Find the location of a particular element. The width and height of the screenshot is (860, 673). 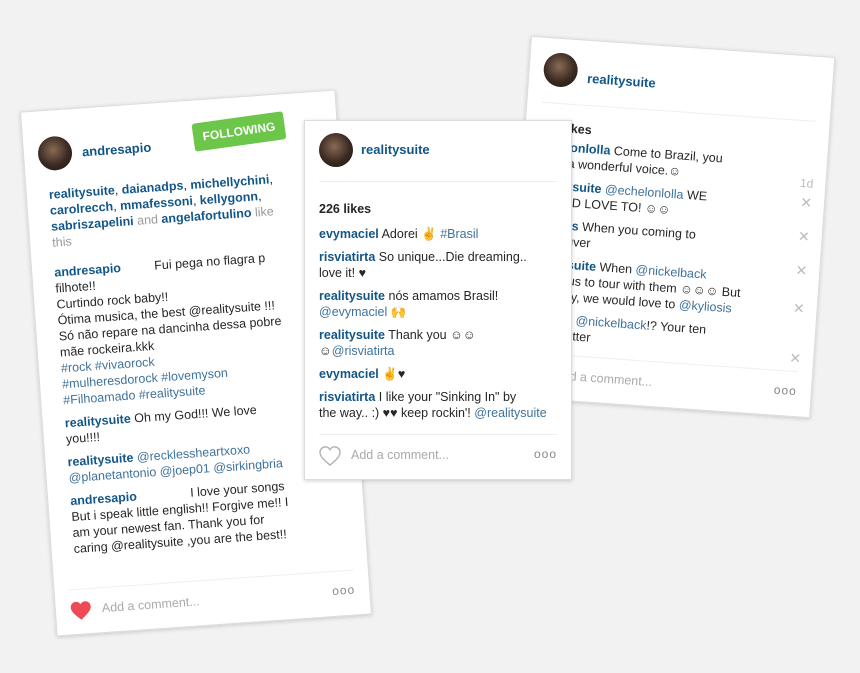

post-timestamp: 1d is located at coordinates (806, 183).